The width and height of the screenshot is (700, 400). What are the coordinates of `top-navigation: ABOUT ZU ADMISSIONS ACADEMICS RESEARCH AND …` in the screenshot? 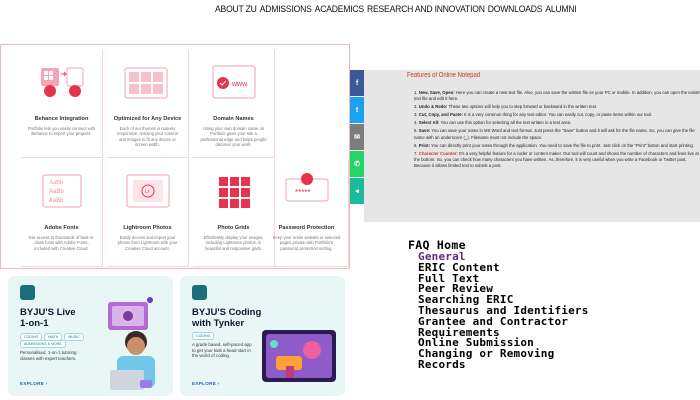 It's located at (396, 10).